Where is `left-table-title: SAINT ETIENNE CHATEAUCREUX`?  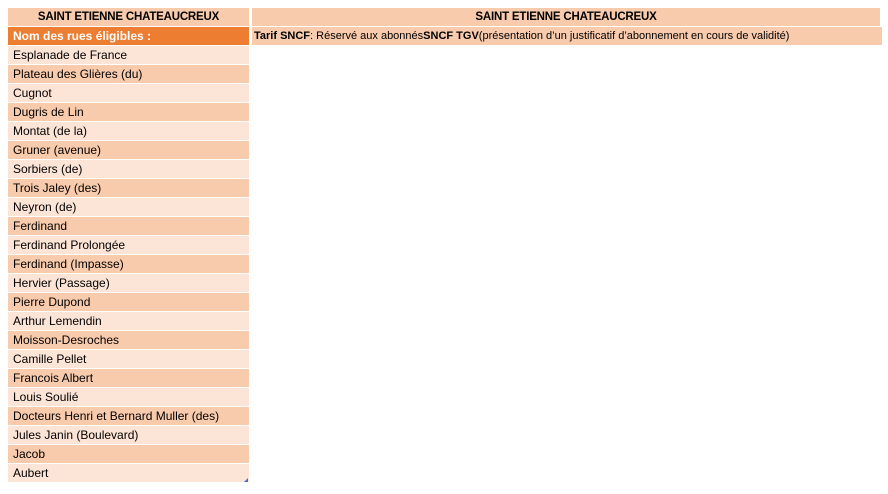
left-table-title: SAINT ETIENNE CHATEAUCREUX is located at coordinates (128, 17).